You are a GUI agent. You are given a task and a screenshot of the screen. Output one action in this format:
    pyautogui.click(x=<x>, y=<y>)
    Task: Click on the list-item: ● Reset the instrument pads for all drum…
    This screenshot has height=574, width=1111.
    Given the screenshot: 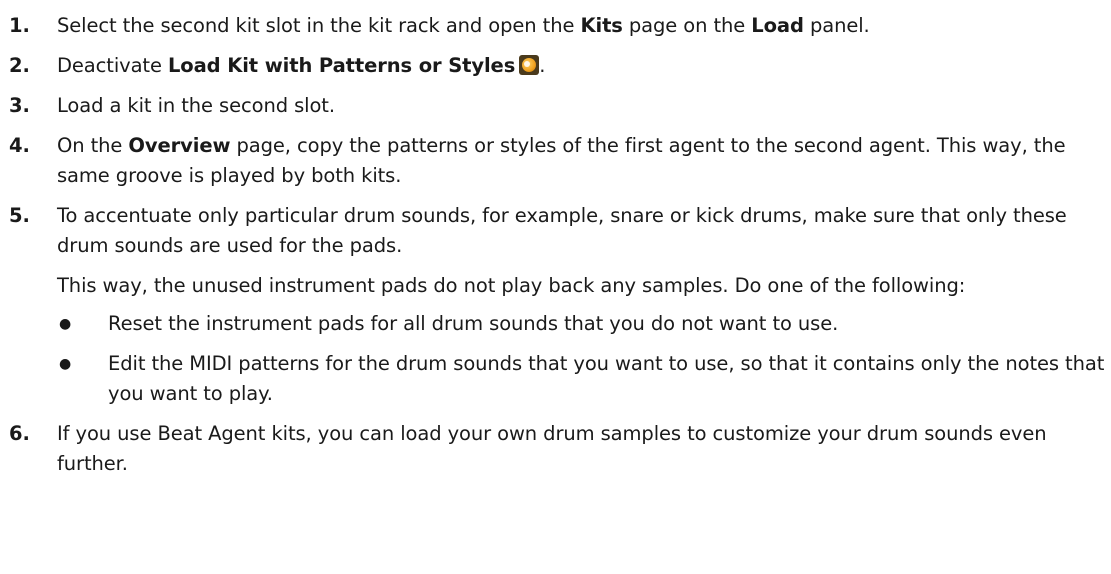 What is the action you would take?
    pyautogui.click(x=584, y=324)
    